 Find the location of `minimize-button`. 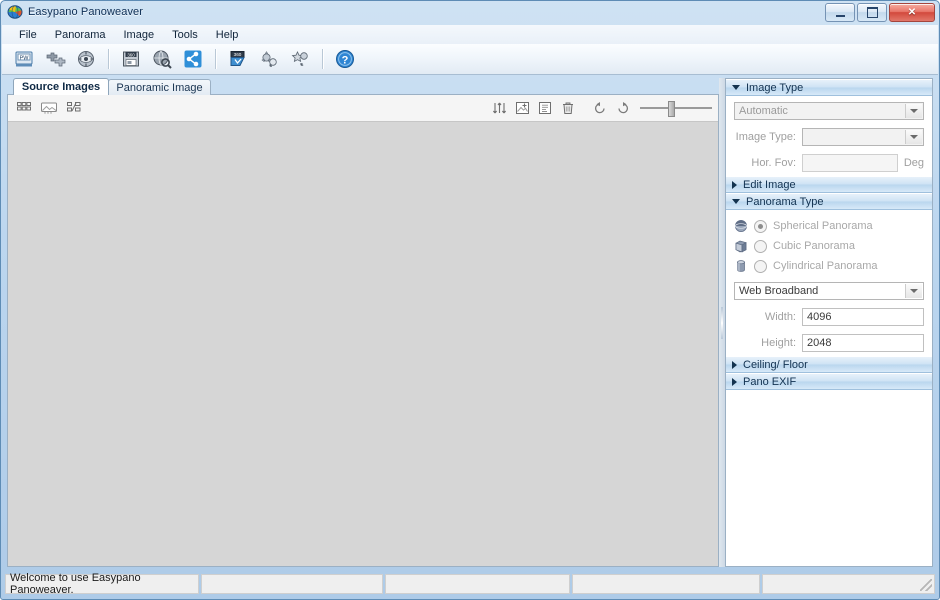

minimize-button is located at coordinates (840, 12).